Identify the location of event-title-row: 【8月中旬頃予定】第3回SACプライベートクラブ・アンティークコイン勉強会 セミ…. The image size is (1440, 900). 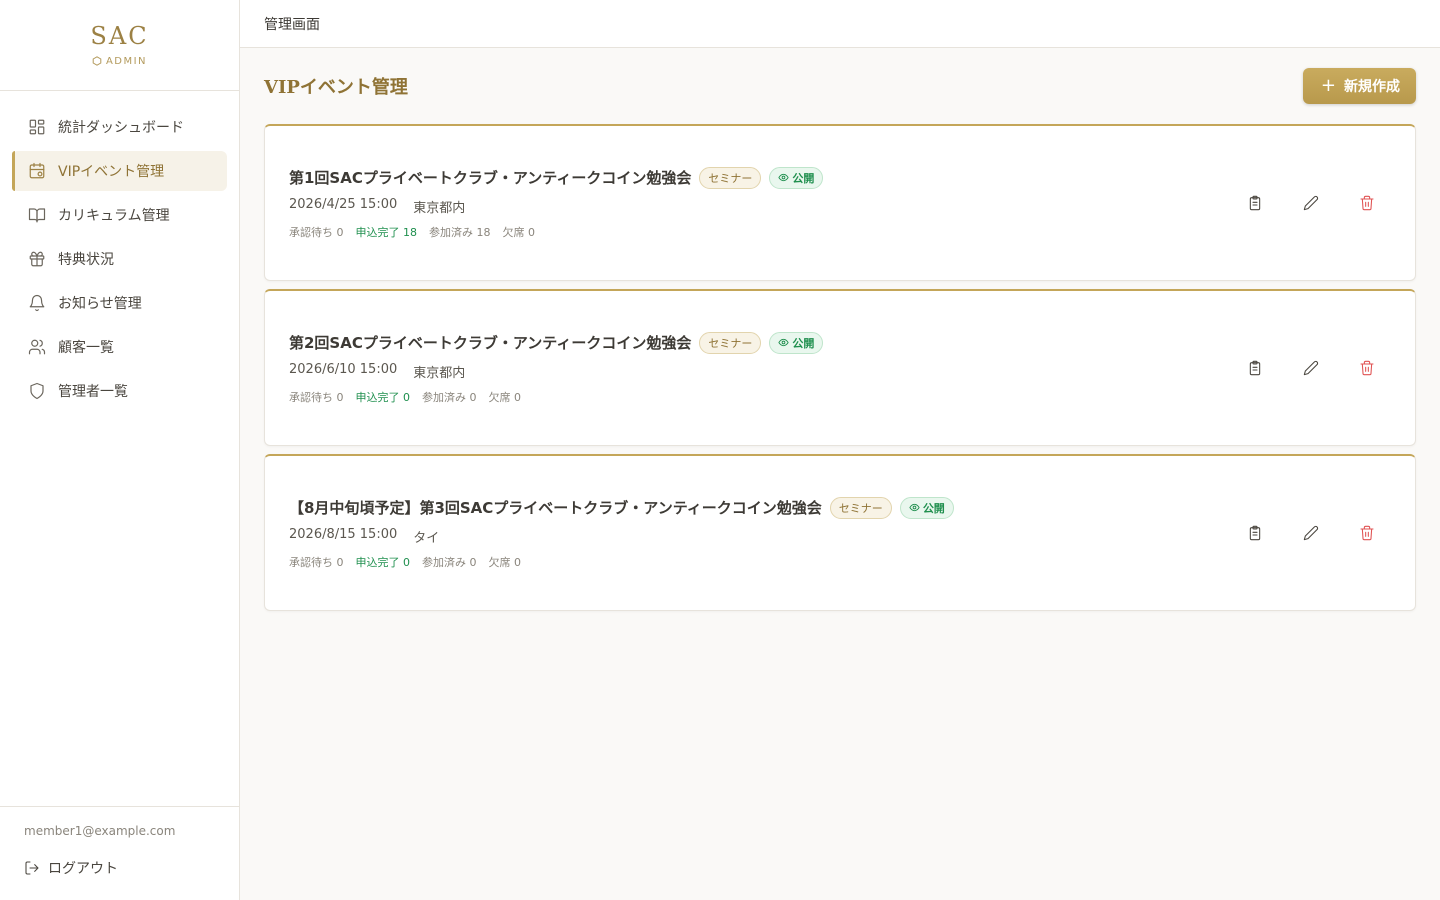
(621, 507).